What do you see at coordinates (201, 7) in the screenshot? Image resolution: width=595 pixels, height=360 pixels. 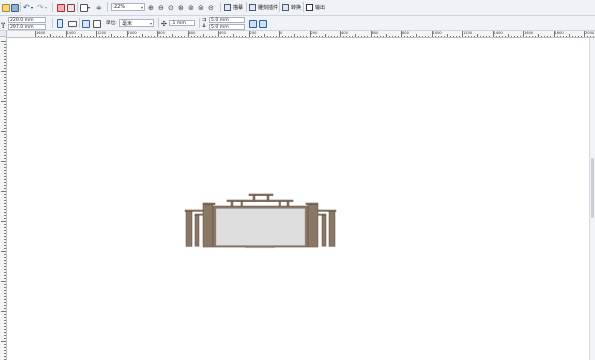 I see `zoom-width-icon: ⊜` at bounding box center [201, 7].